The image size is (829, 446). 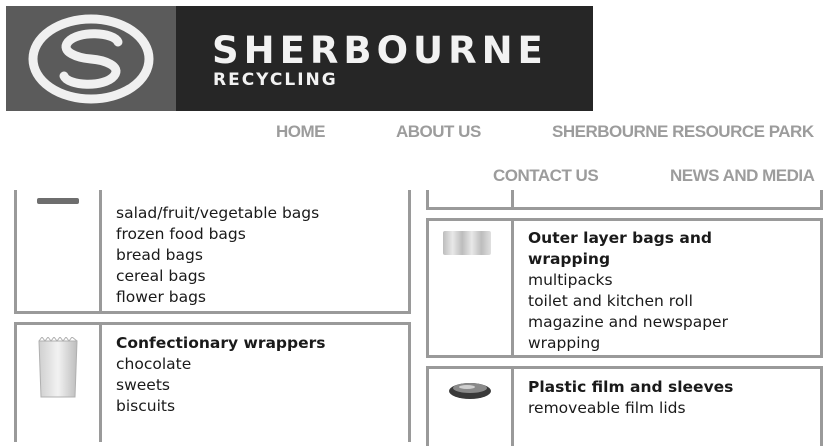 What do you see at coordinates (181, 234) in the screenshot?
I see `list-item: frozen food bags` at bounding box center [181, 234].